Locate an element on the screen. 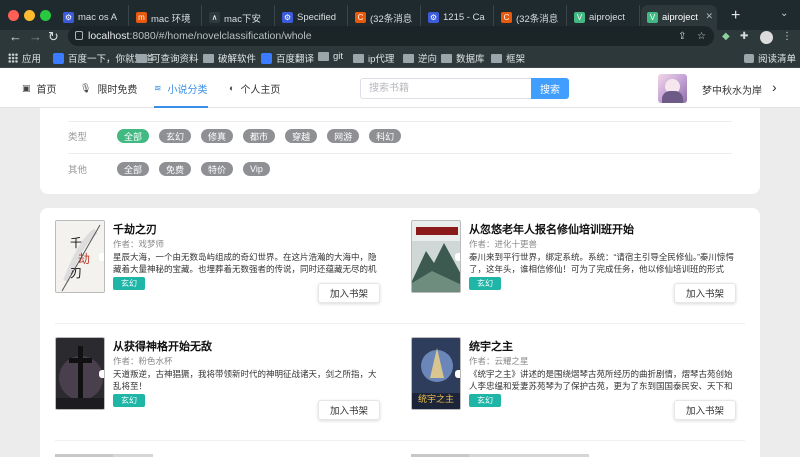 This screenshot has width=800, height=457. book-cover: 千劫刃 is located at coordinates (80, 256).